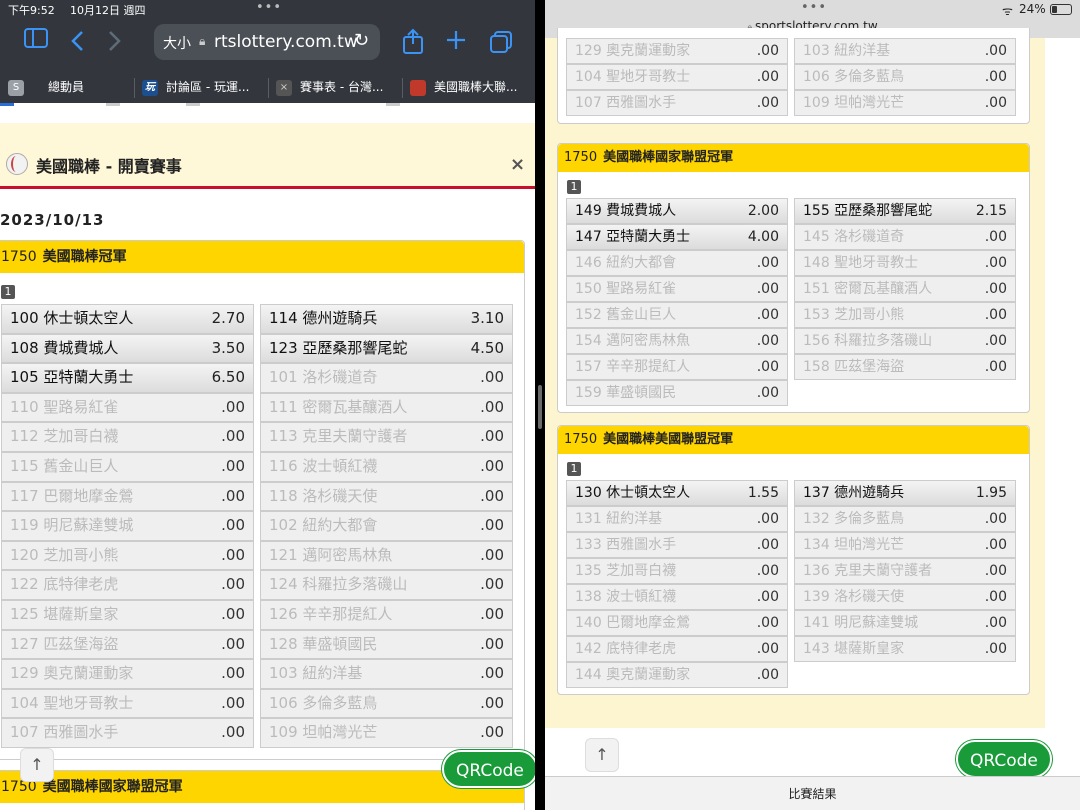 Image resolution: width=1080 pixels, height=810 pixels. Describe the element at coordinates (677, 77) in the screenshot. I see `odds-cell: 104 聖地牙哥教士 .00` at that location.